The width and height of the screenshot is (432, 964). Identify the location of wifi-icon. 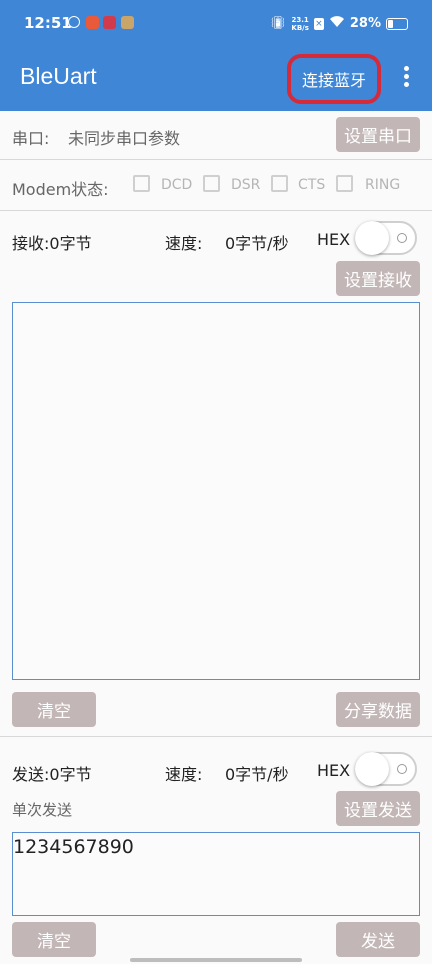
(337, 23).